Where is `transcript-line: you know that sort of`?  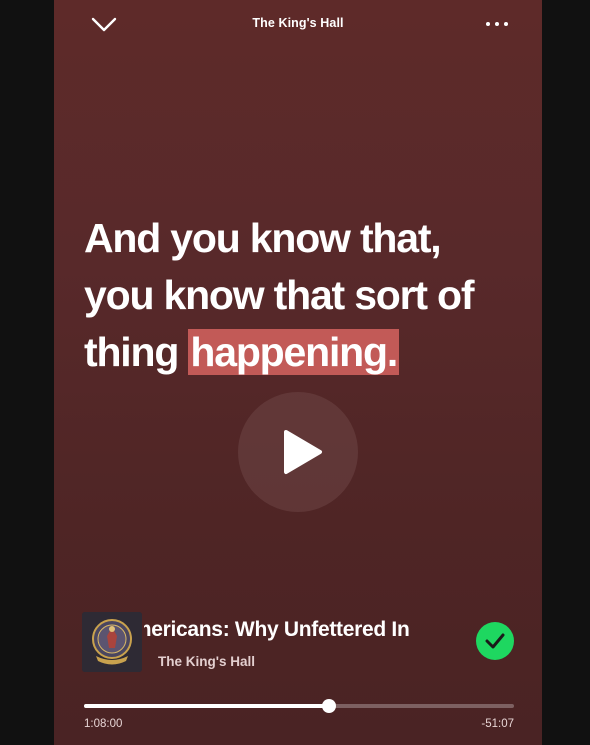 transcript-line: you know that sort of is located at coordinates (279, 295).